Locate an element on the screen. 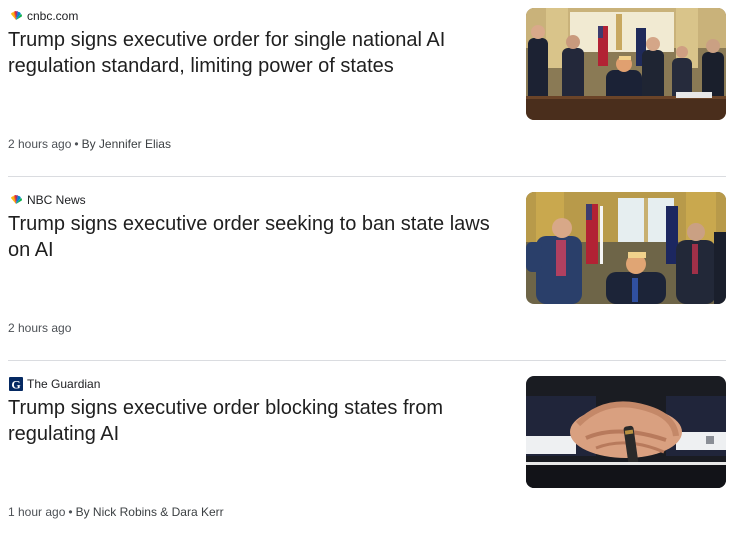 This screenshot has height=541, width=739. source-name: NBC News is located at coordinates (56, 200).